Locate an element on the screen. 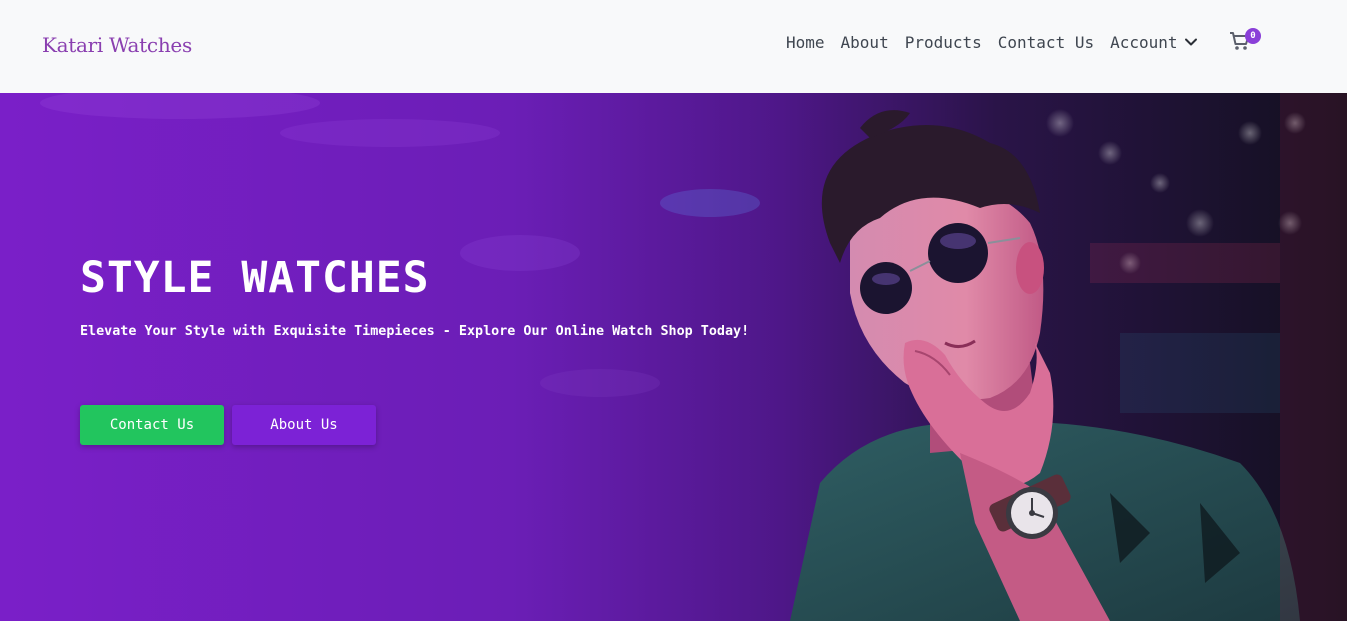 The width and height of the screenshot is (1347, 621). cart-count-badge: 0 is located at coordinates (1253, 36).